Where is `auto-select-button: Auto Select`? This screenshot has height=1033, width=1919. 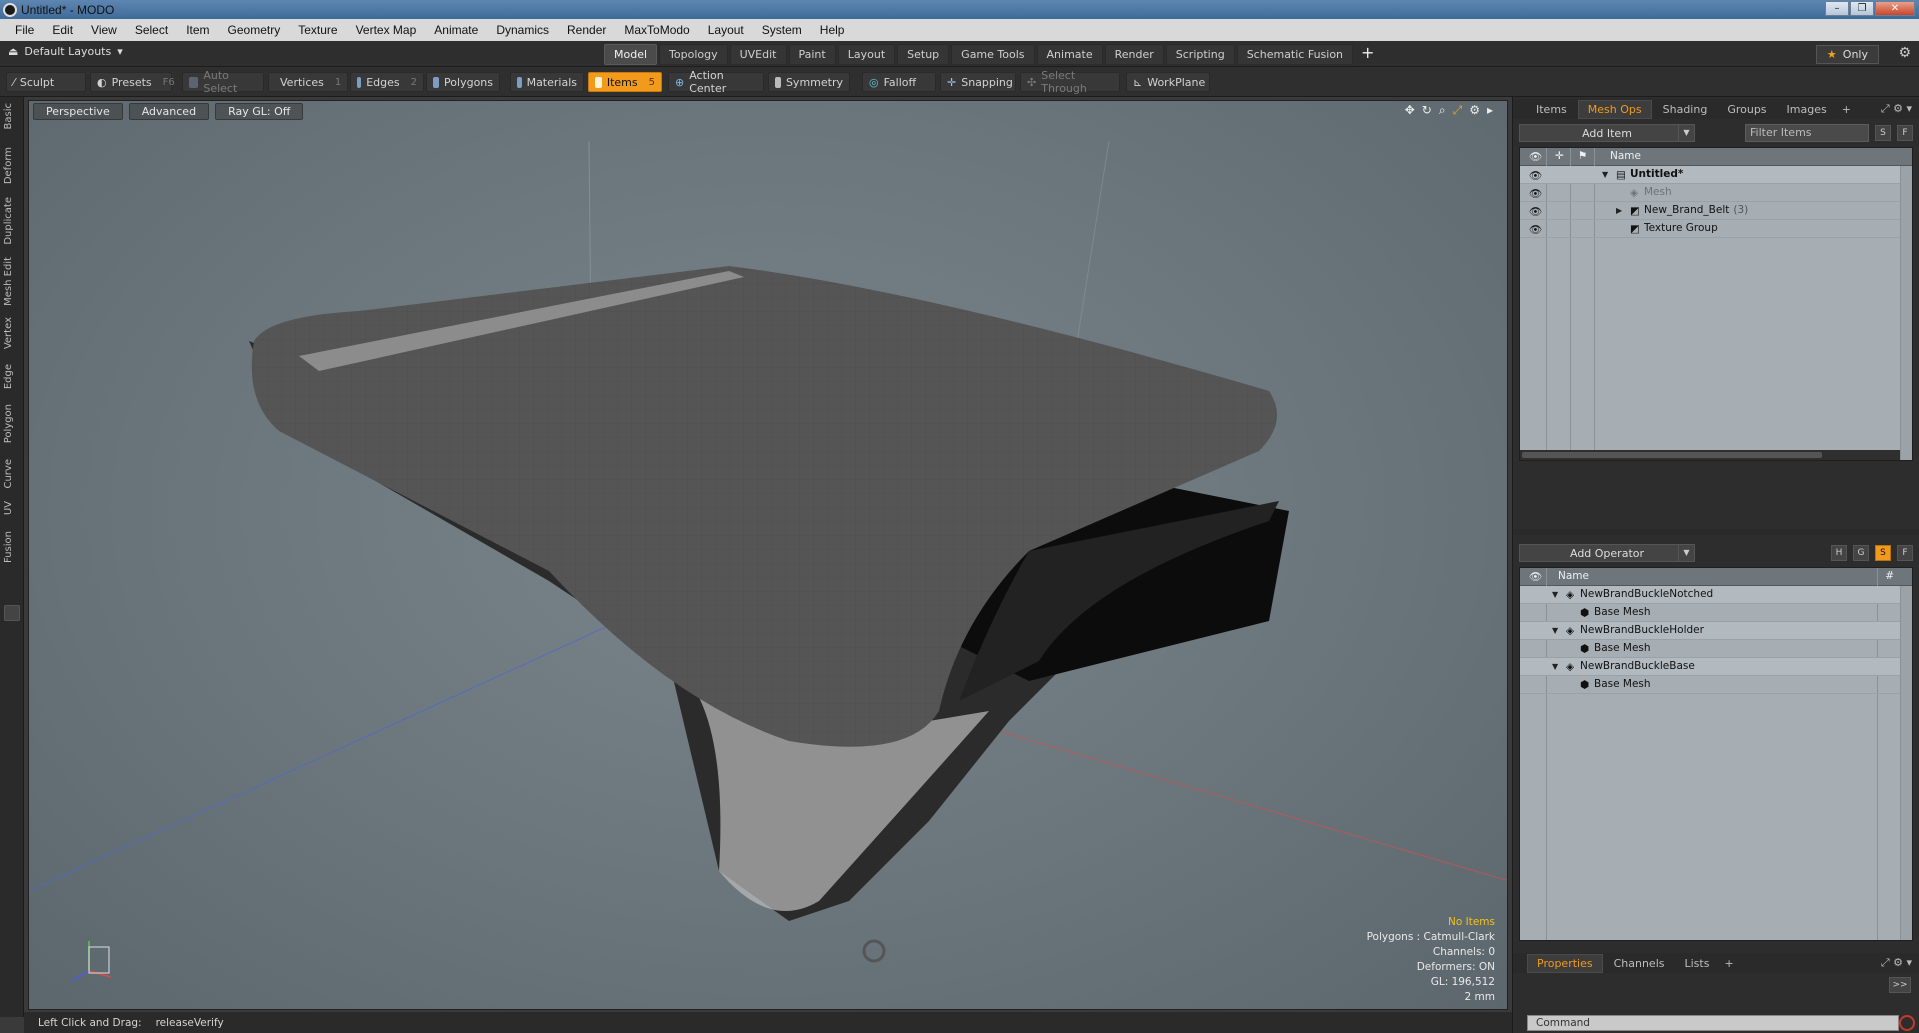 auto-select-button: Auto Select is located at coordinates (223, 82).